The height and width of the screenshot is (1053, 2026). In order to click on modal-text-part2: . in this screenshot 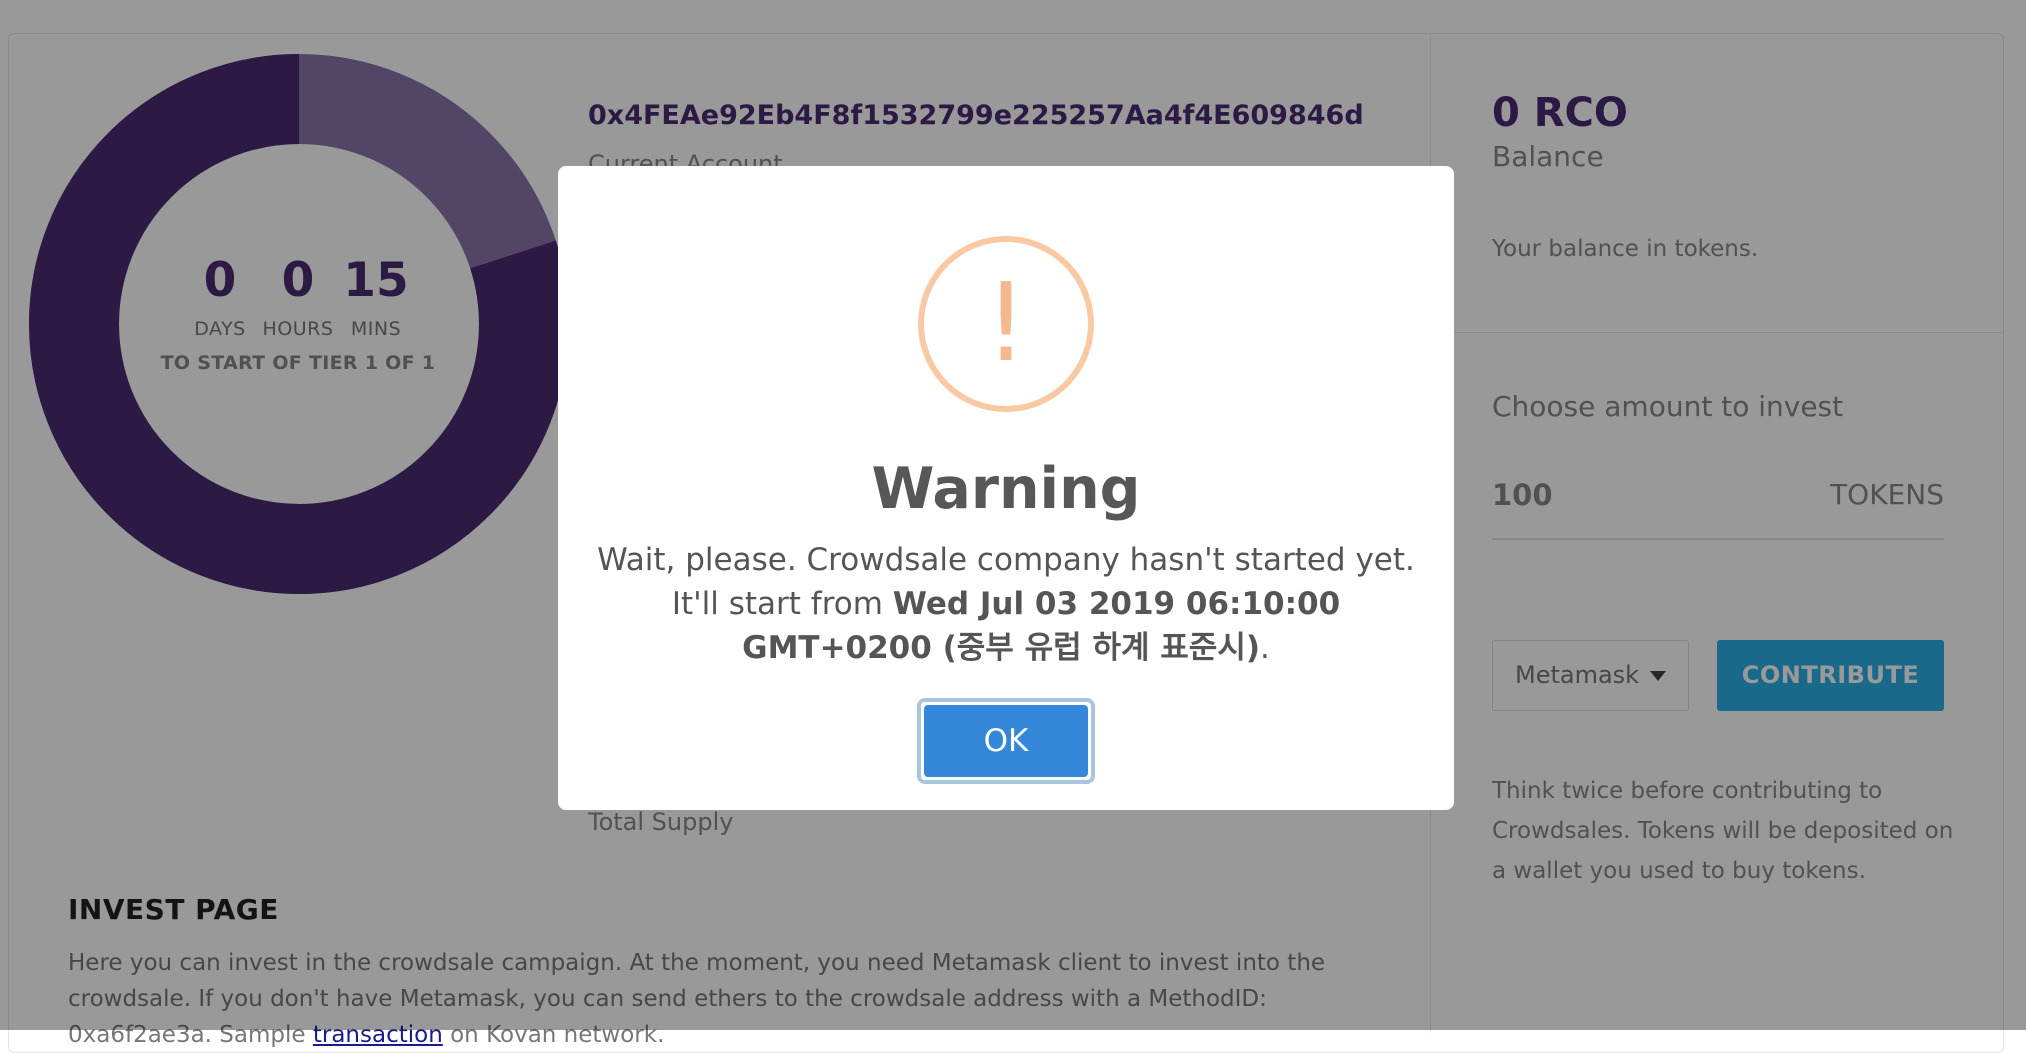, I will do `click(1265, 648)`.